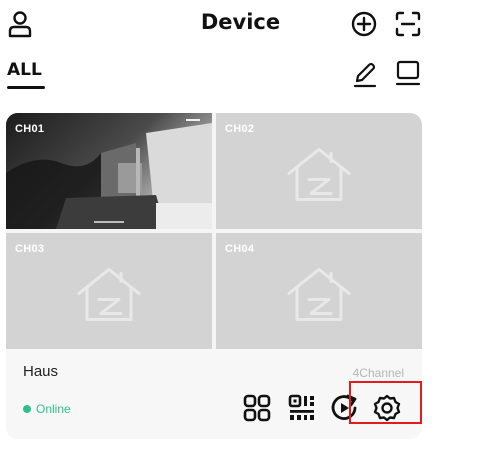  I want to click on channel-label: CH03, so click(30, 249).